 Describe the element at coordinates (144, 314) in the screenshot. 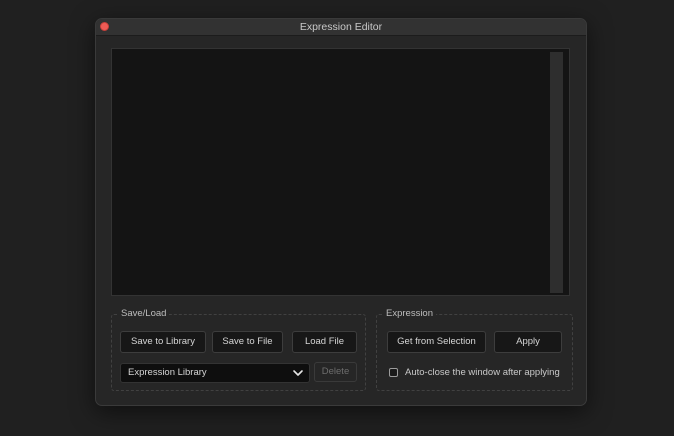

I see `save-load-label: Save/Load` at that location.